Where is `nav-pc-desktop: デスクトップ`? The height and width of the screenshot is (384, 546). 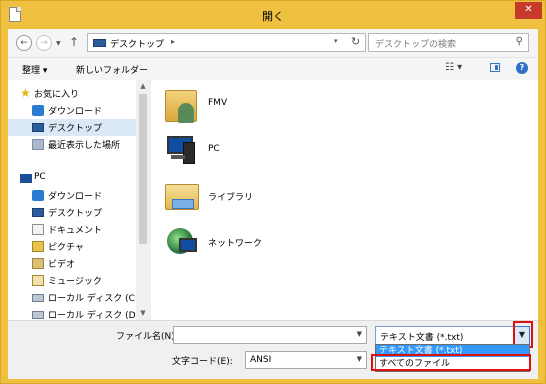
nav-pc-desktop: デスクトップ is located at coordinates (72, 212).